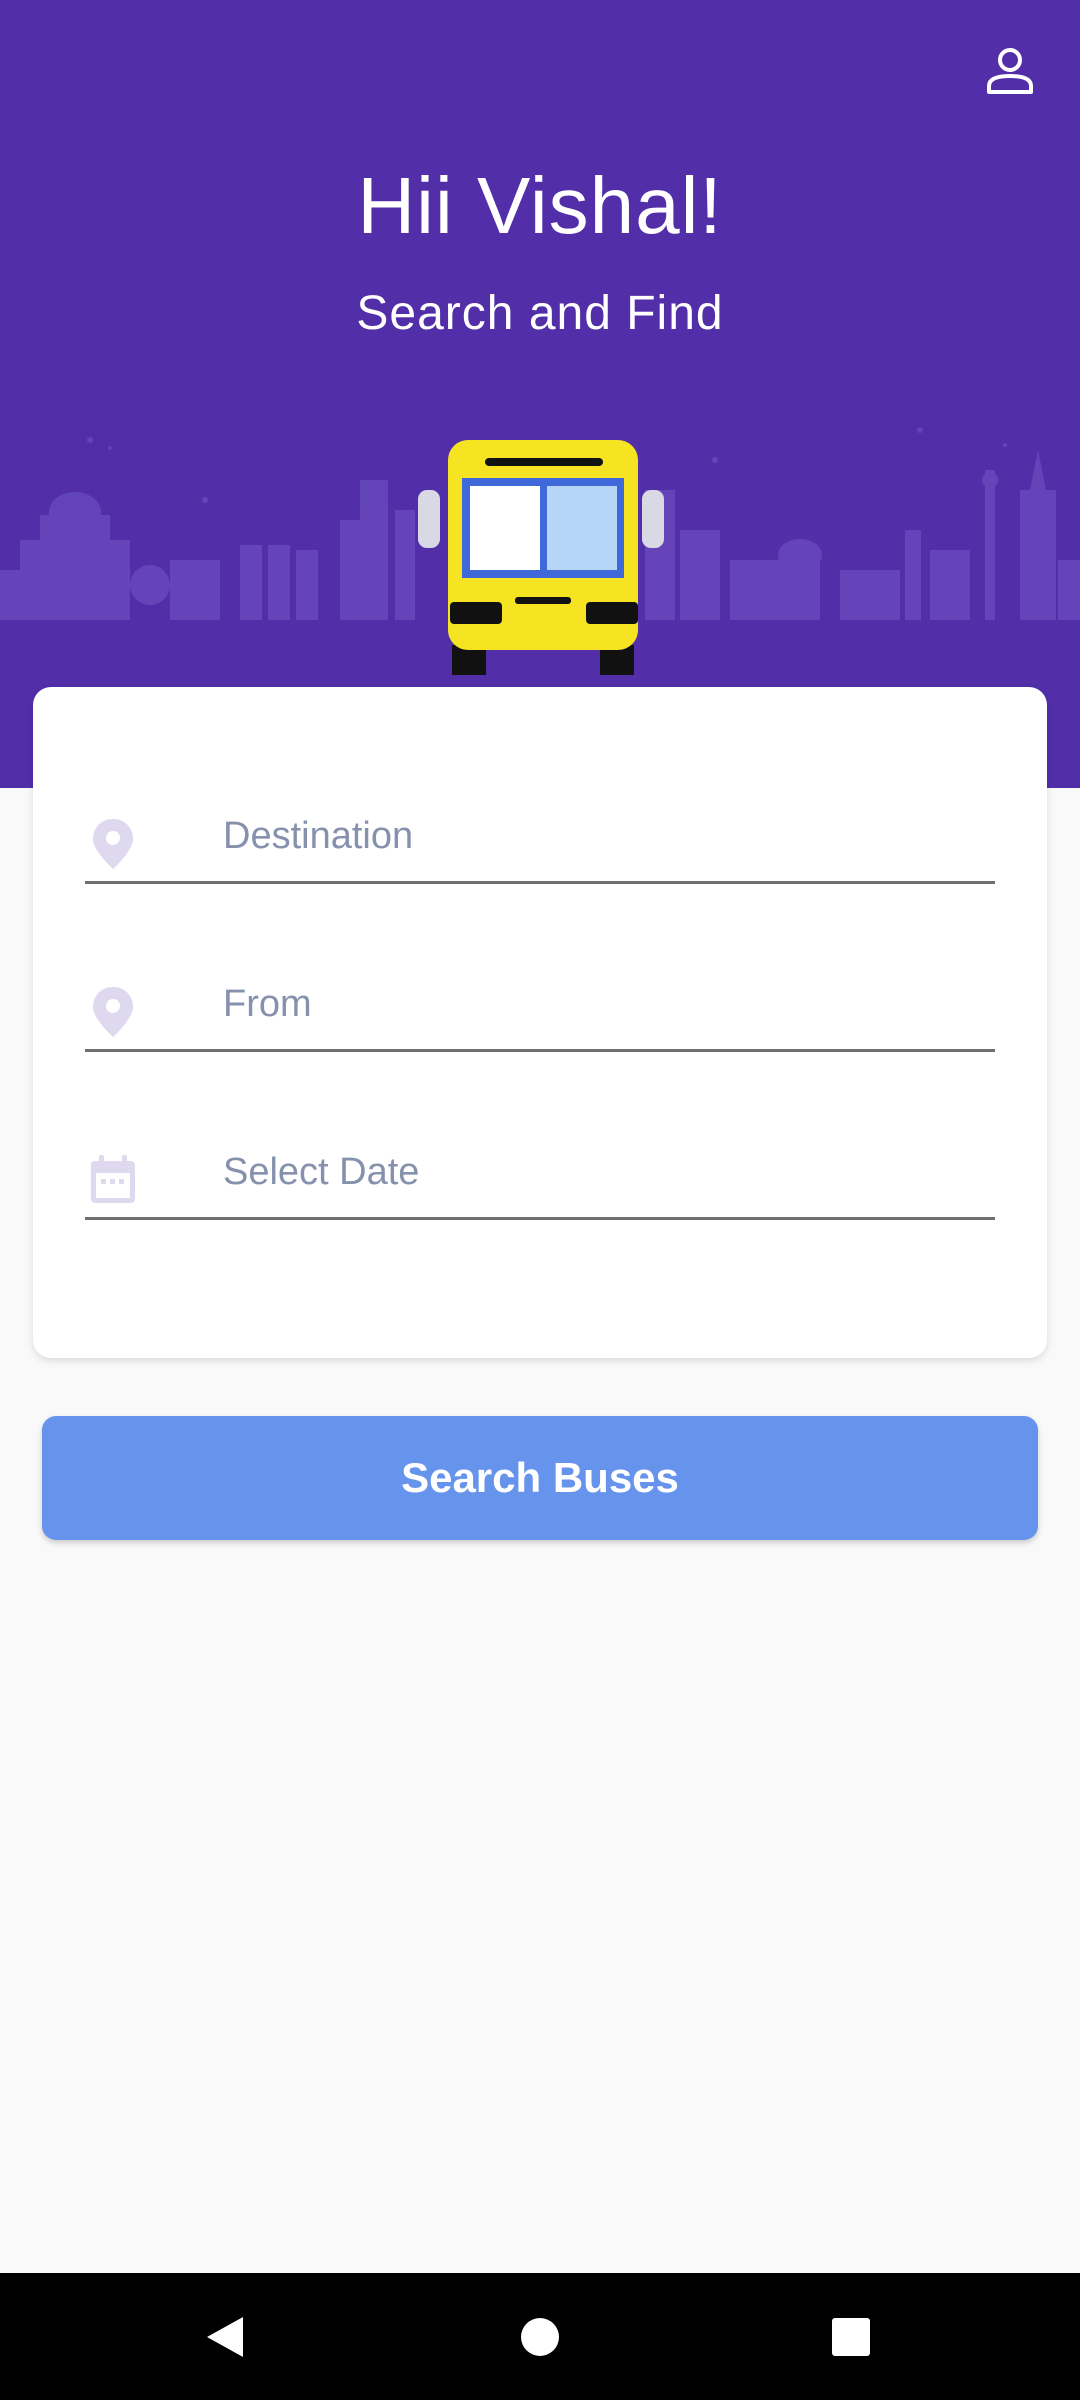  What do you see at coordinates (540, 1008) in the screenshot?
I see `from-field: From` at bounding box center [540, 1008].